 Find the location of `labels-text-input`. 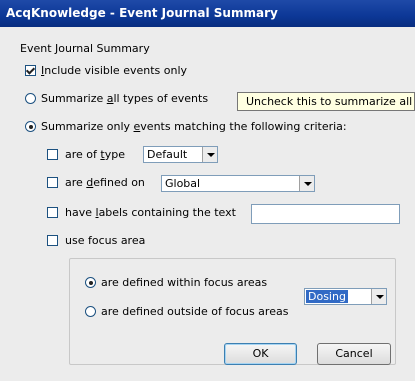

labels-text-input is located at coordinates (325, 214).